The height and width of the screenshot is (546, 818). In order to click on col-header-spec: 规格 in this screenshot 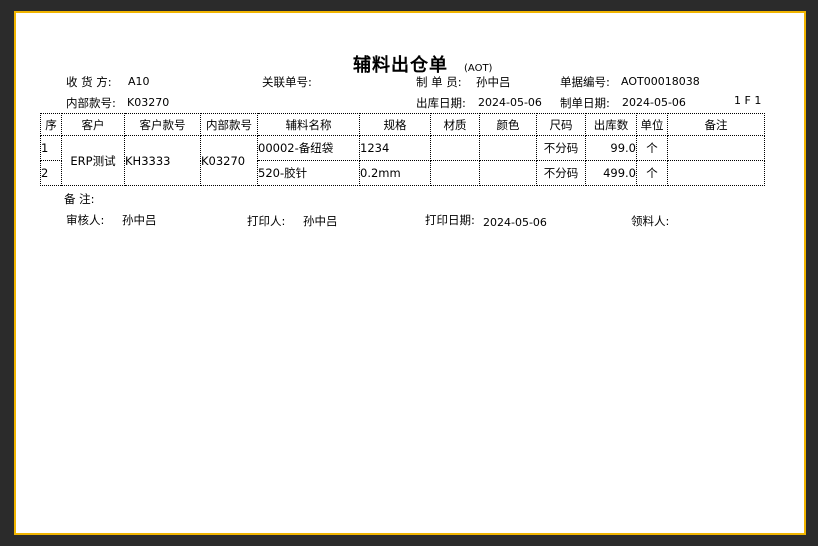, I will do `click(395, 124)`.